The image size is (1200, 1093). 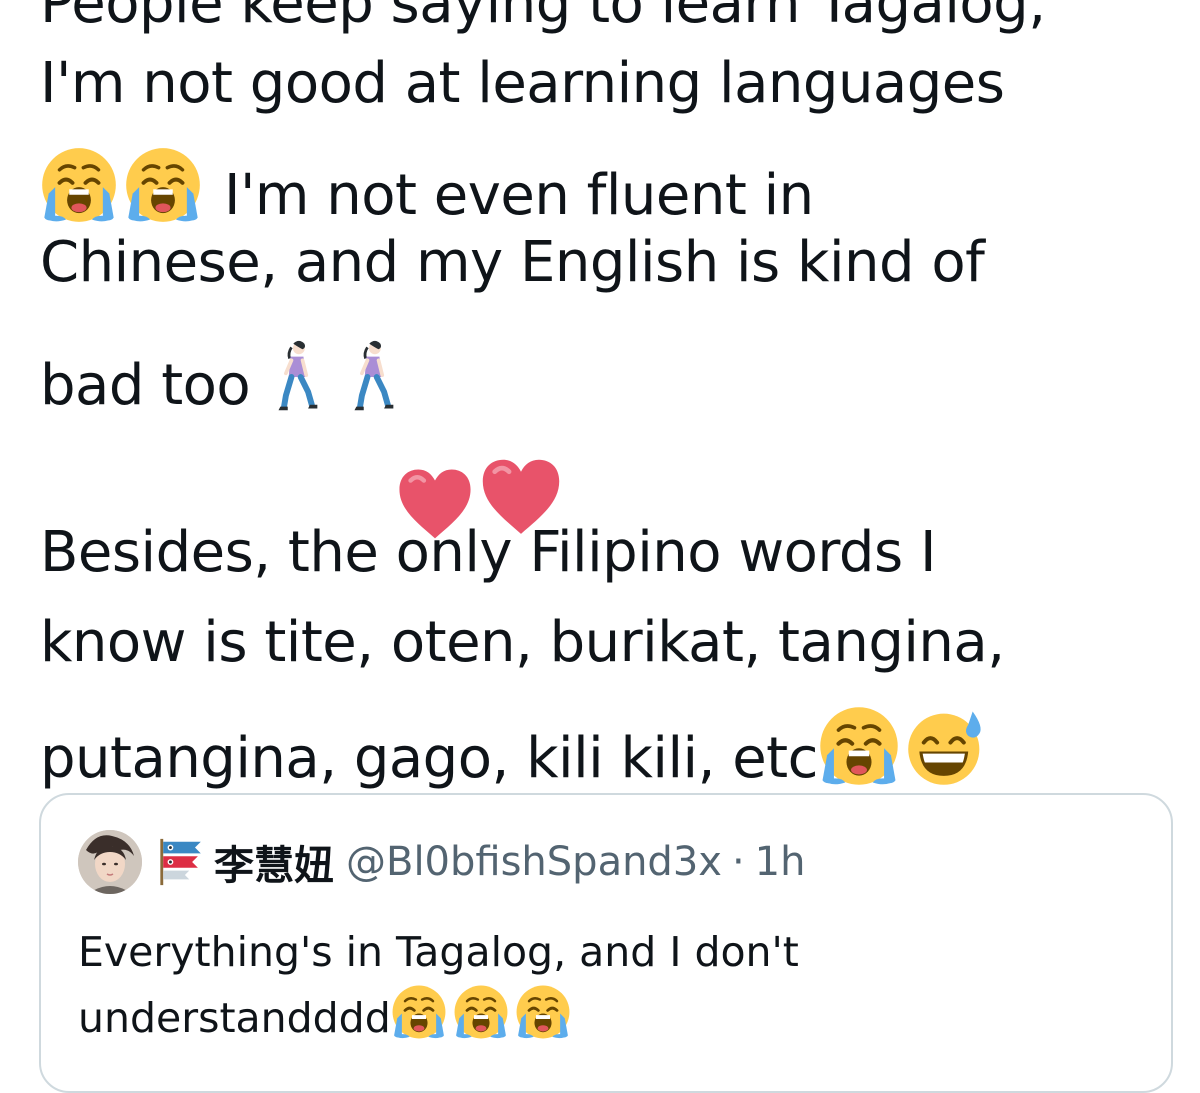 What do you see at coordinates (233, 377) in the screenshot?
I see `tweet-line: bad too` at bounding box center [233, 377].